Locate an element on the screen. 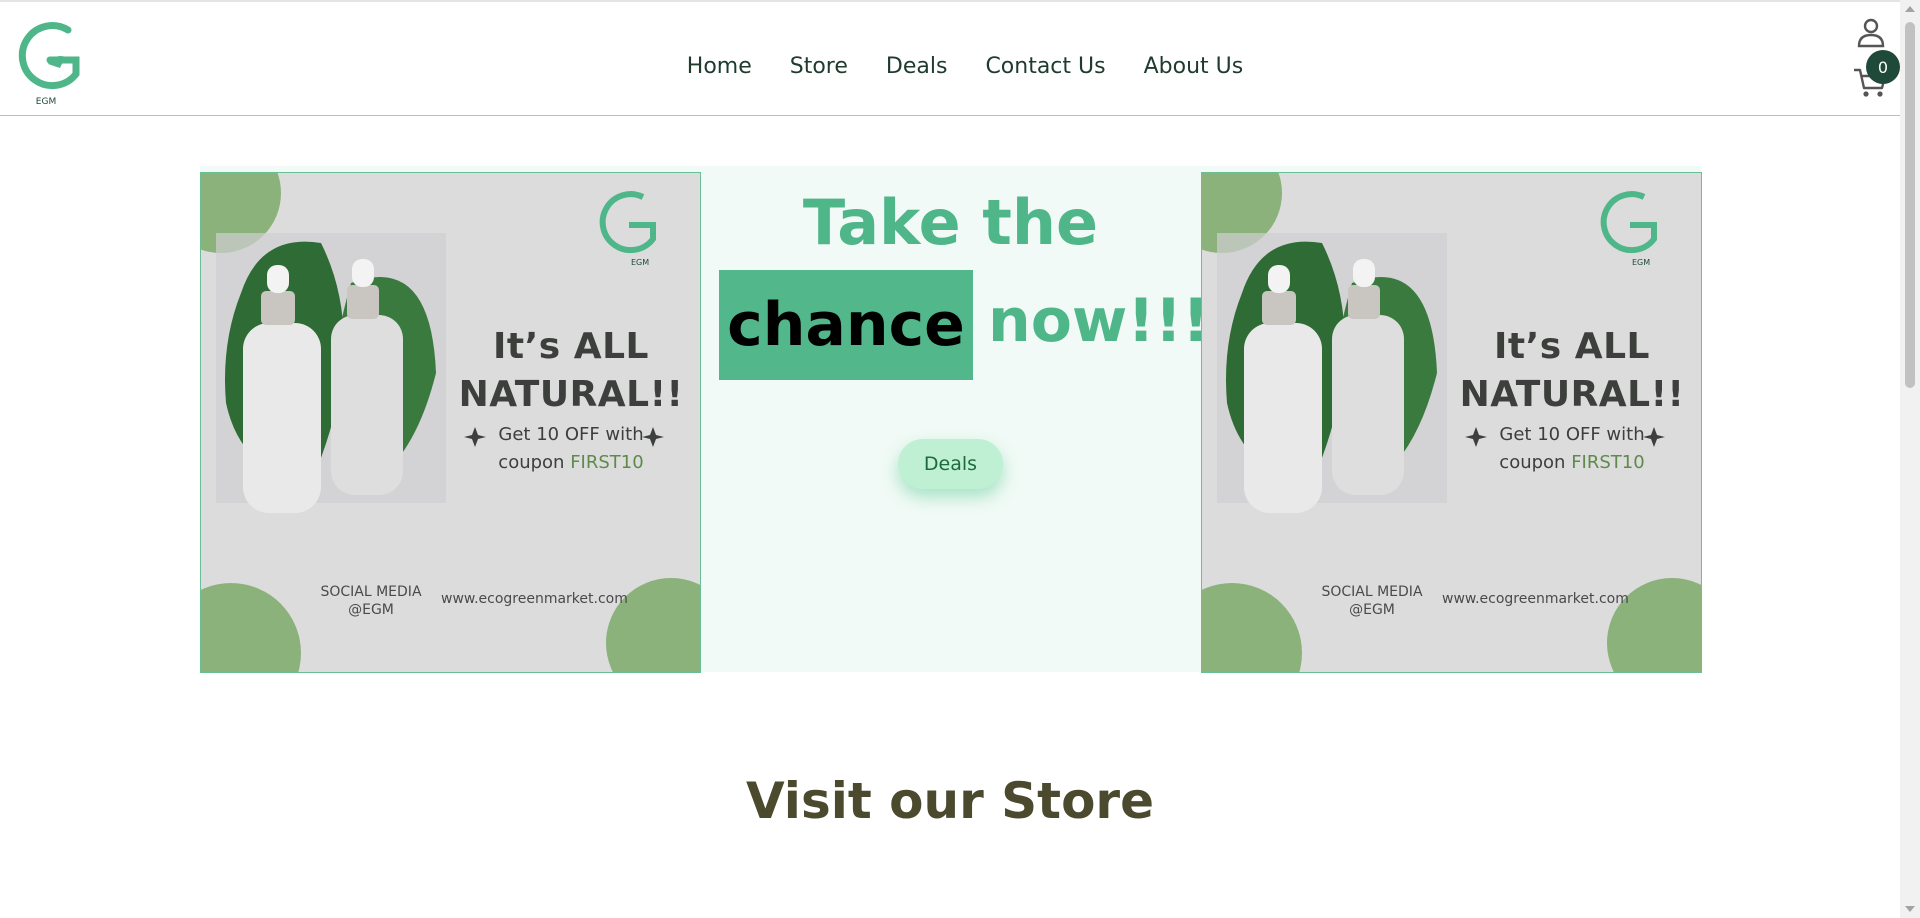 This screenshot has height=918, width=1920. cart-count-badge: 0 is located at coordinates (1883, 67).